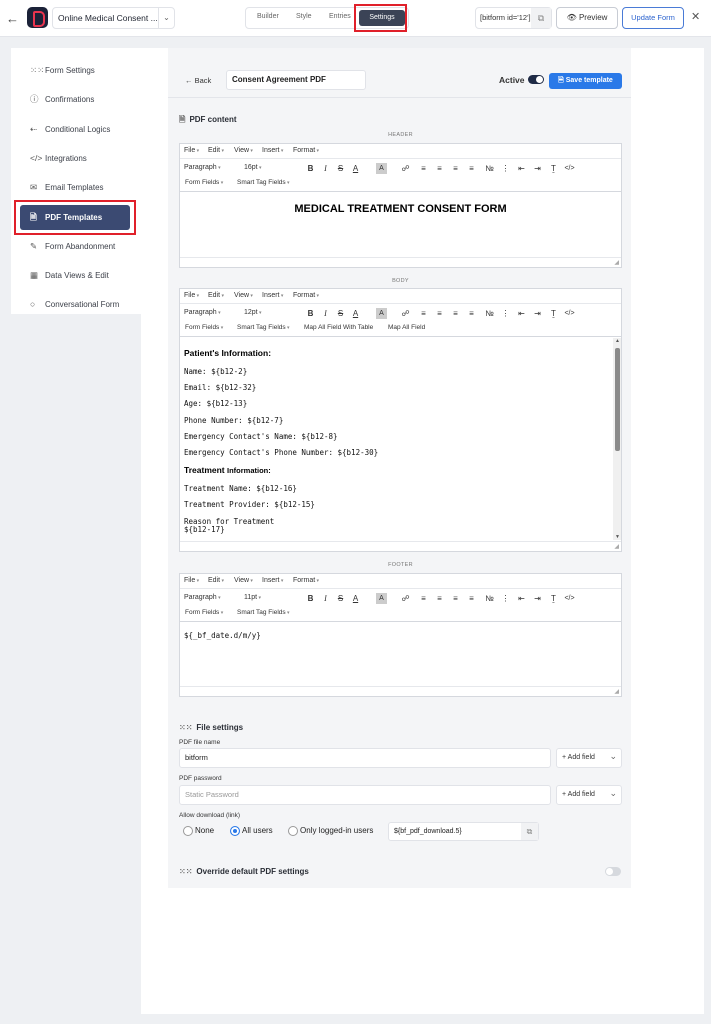 Image resolution: width=711 pixels, height=1024 pixels. I want to click on sidebar-item-email-templates: ✉ Email Templates, so click(75, 187).